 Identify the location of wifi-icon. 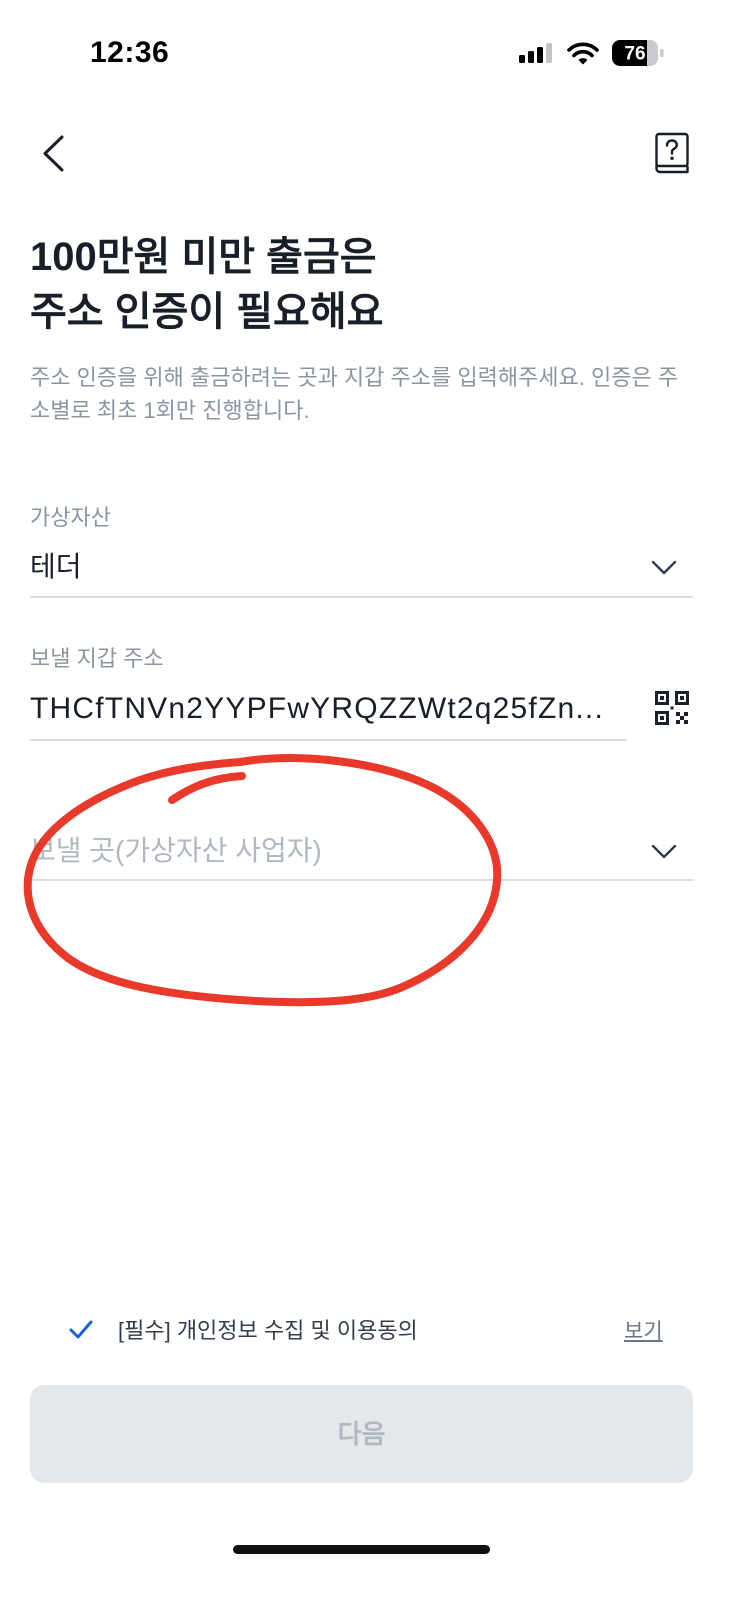
(583, 53).